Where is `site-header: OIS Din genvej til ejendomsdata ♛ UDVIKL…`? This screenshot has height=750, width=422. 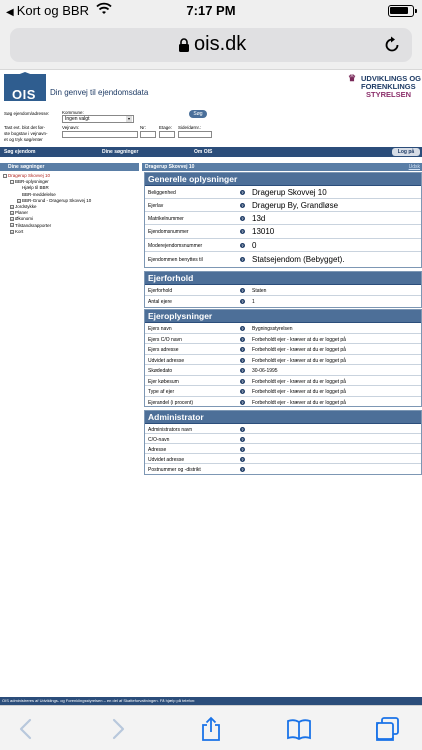
site-header: OIS Din genvej til ejendomsdata ♛ UDVIKL… is located at coordinates (211, 88).